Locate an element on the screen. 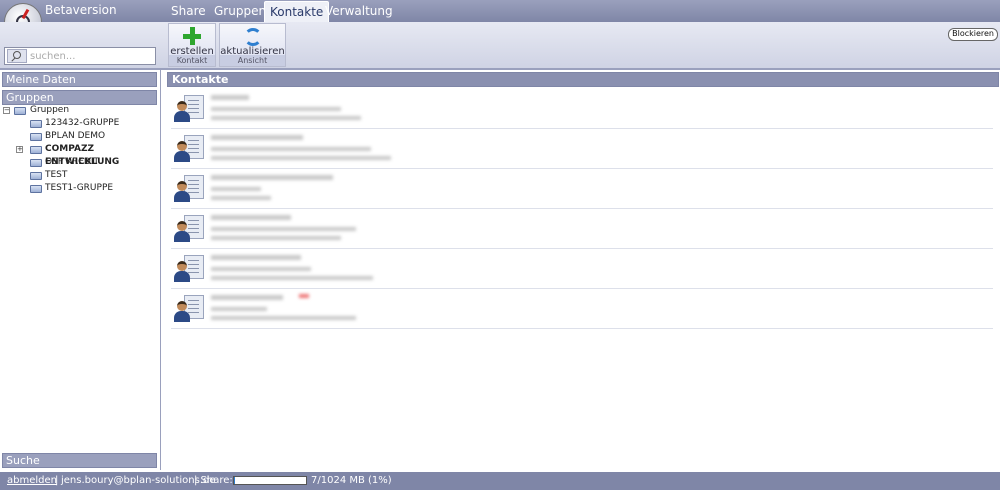  tree-item: BPLAN DEMO is located at coordinates (80, 136).